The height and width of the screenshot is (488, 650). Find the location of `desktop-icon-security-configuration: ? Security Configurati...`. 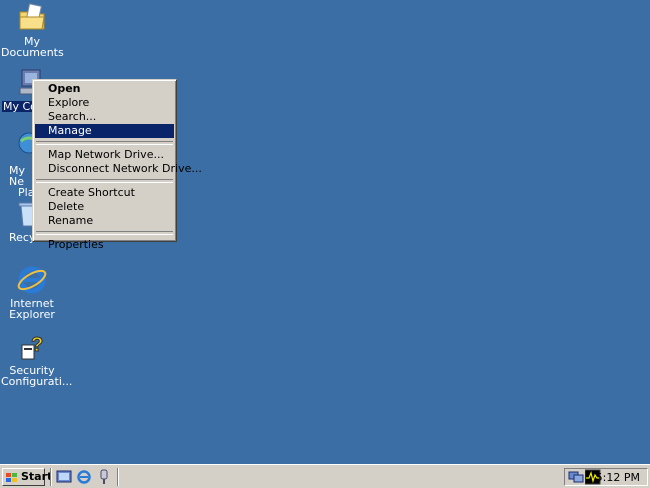

desktop-icon-security-configuration: ? Security Configurati... is located at coordinates (36, 359).